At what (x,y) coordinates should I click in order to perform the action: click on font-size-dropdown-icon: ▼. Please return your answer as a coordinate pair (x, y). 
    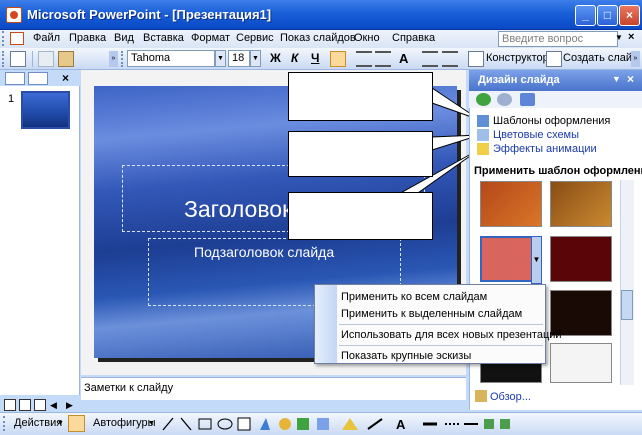
    Looking at the image, I should click on (255, 58).